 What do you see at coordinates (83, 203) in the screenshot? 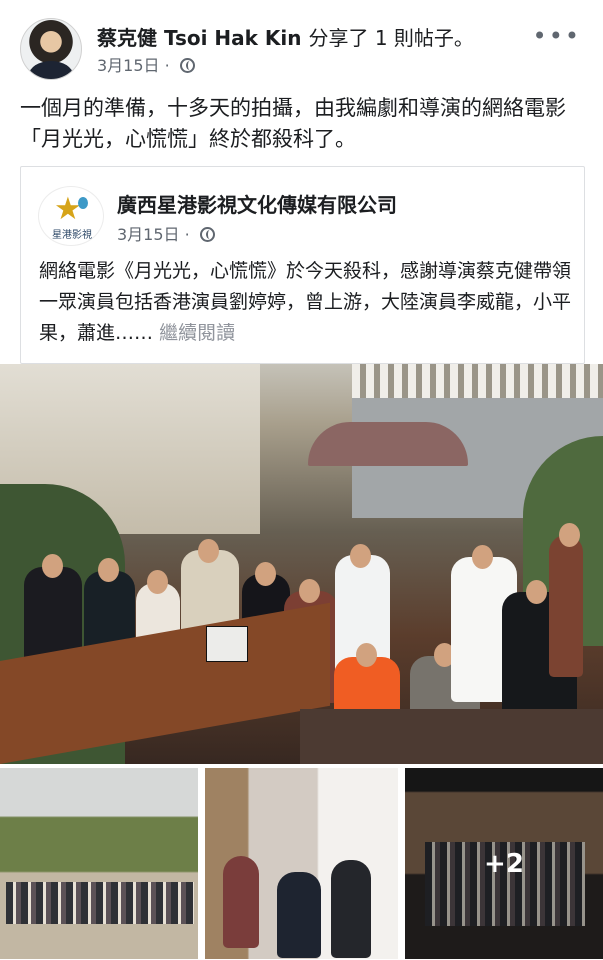
I see `butterfly-icon` at bounding box center [83, 203].